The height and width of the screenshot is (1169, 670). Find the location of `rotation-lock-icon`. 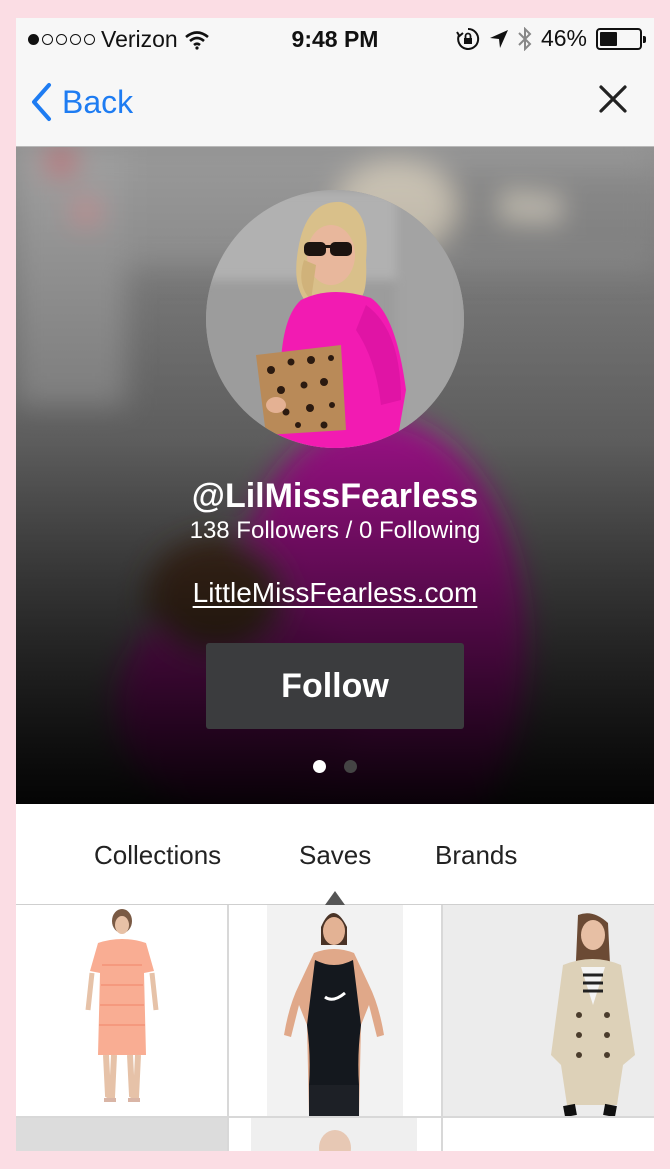

rotation-lock-icon is located at coordinates (468, 38).